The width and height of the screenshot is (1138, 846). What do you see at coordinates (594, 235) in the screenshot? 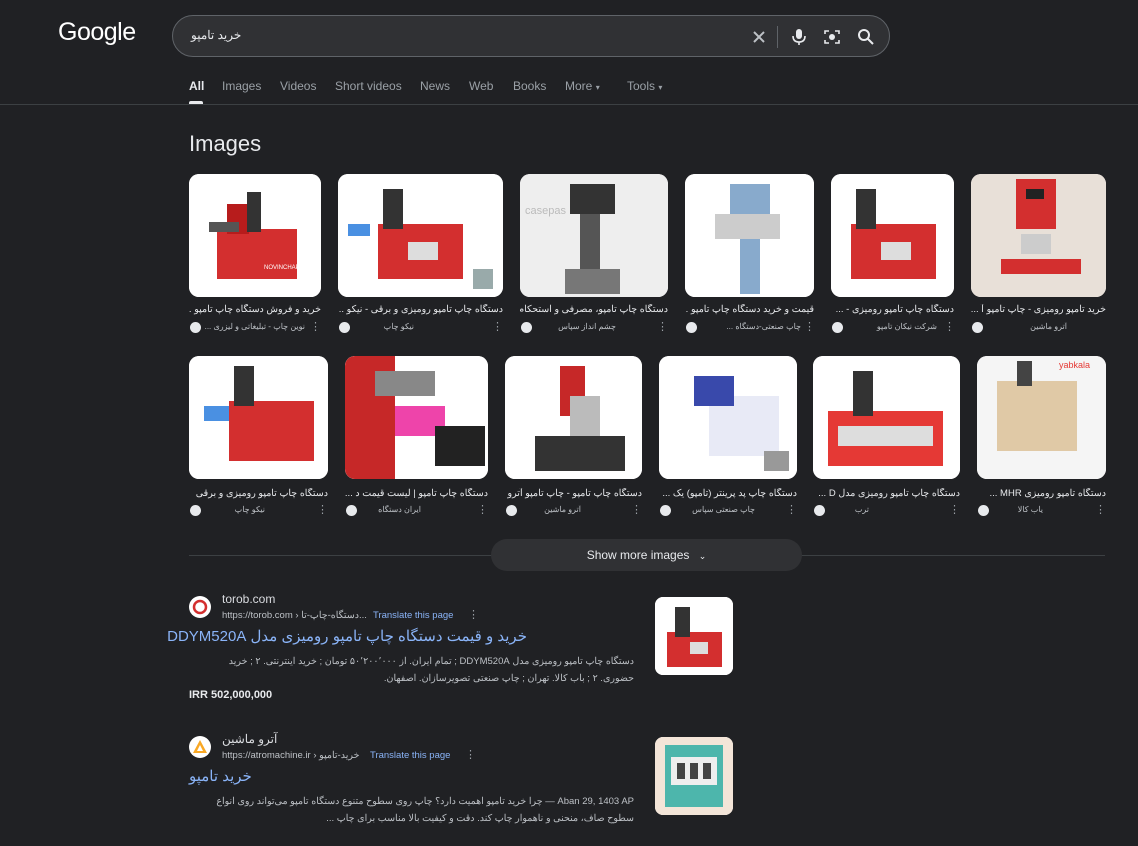
I see `image-thumbnail: casepas` at bounding box center [594, 235].